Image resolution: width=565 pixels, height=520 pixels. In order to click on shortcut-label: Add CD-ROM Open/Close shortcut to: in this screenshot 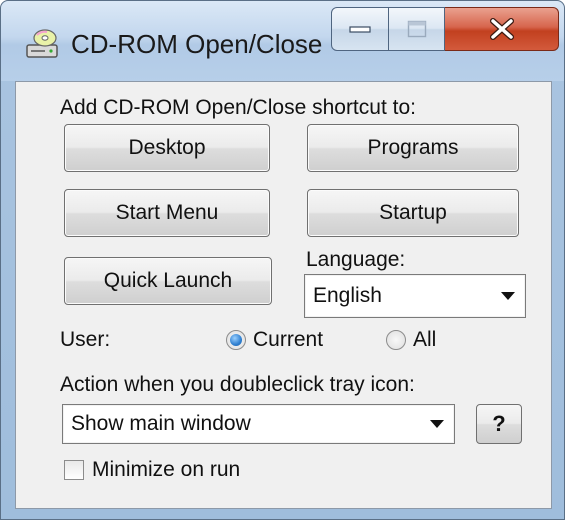, I will do `click(238, 107)`.